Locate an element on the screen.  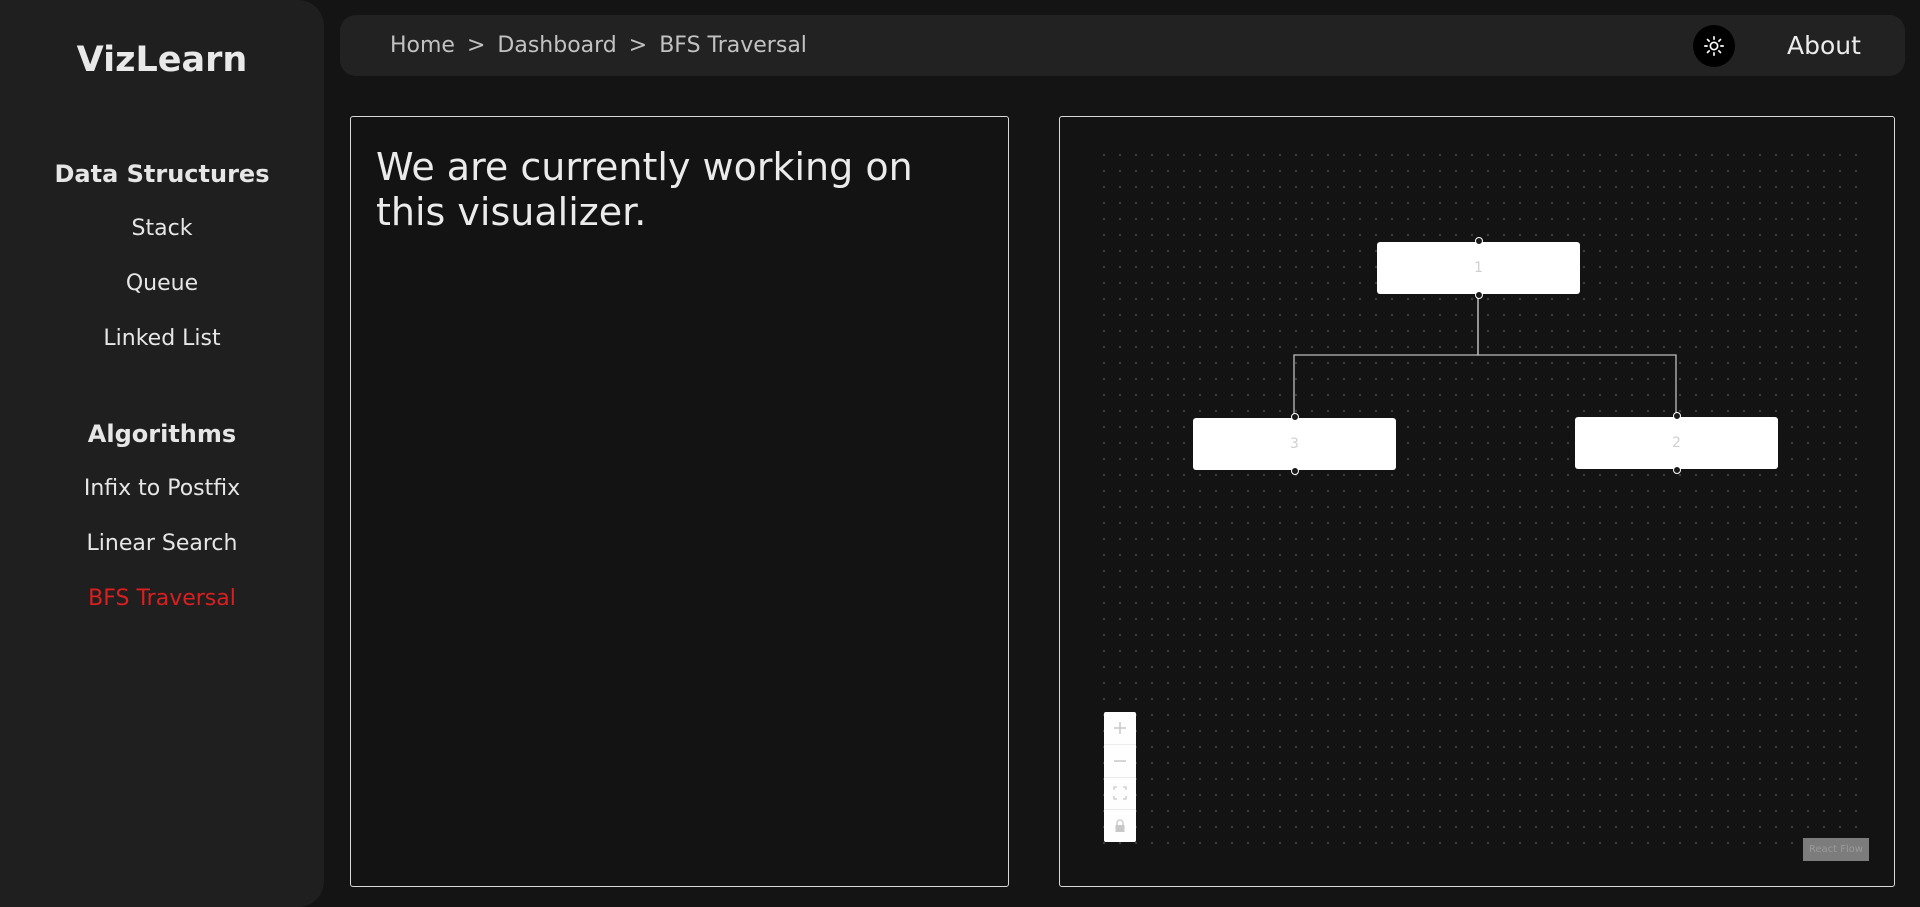
node-label: 2 is located at coordinates (1676, 443).